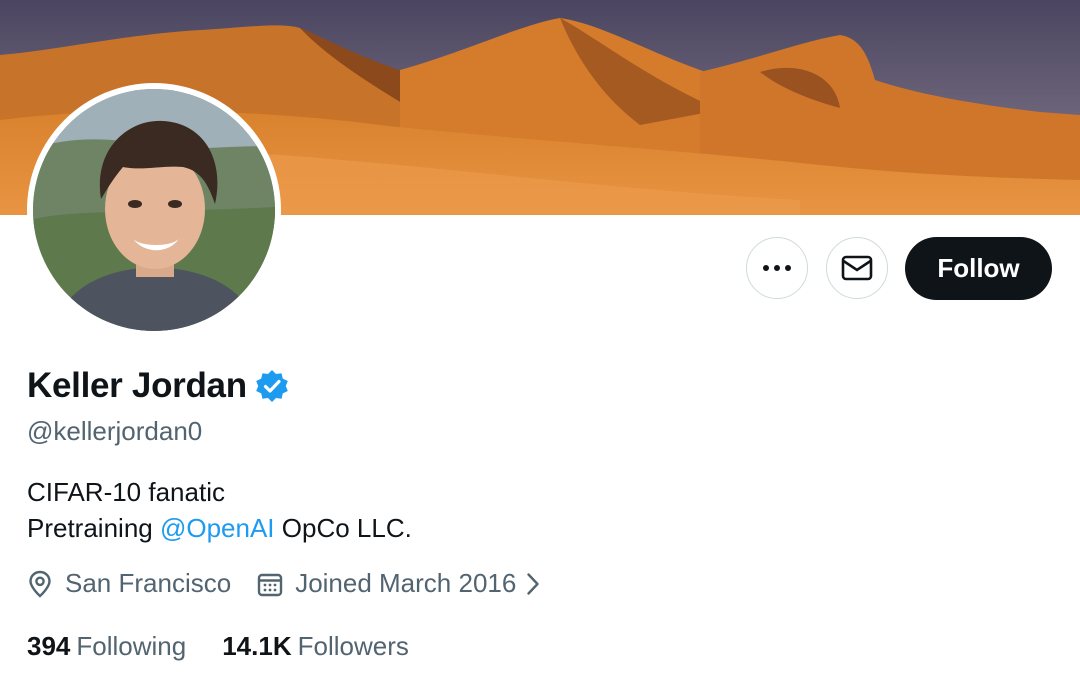  I want to click on verified-badge-icon, so click(272, 386).